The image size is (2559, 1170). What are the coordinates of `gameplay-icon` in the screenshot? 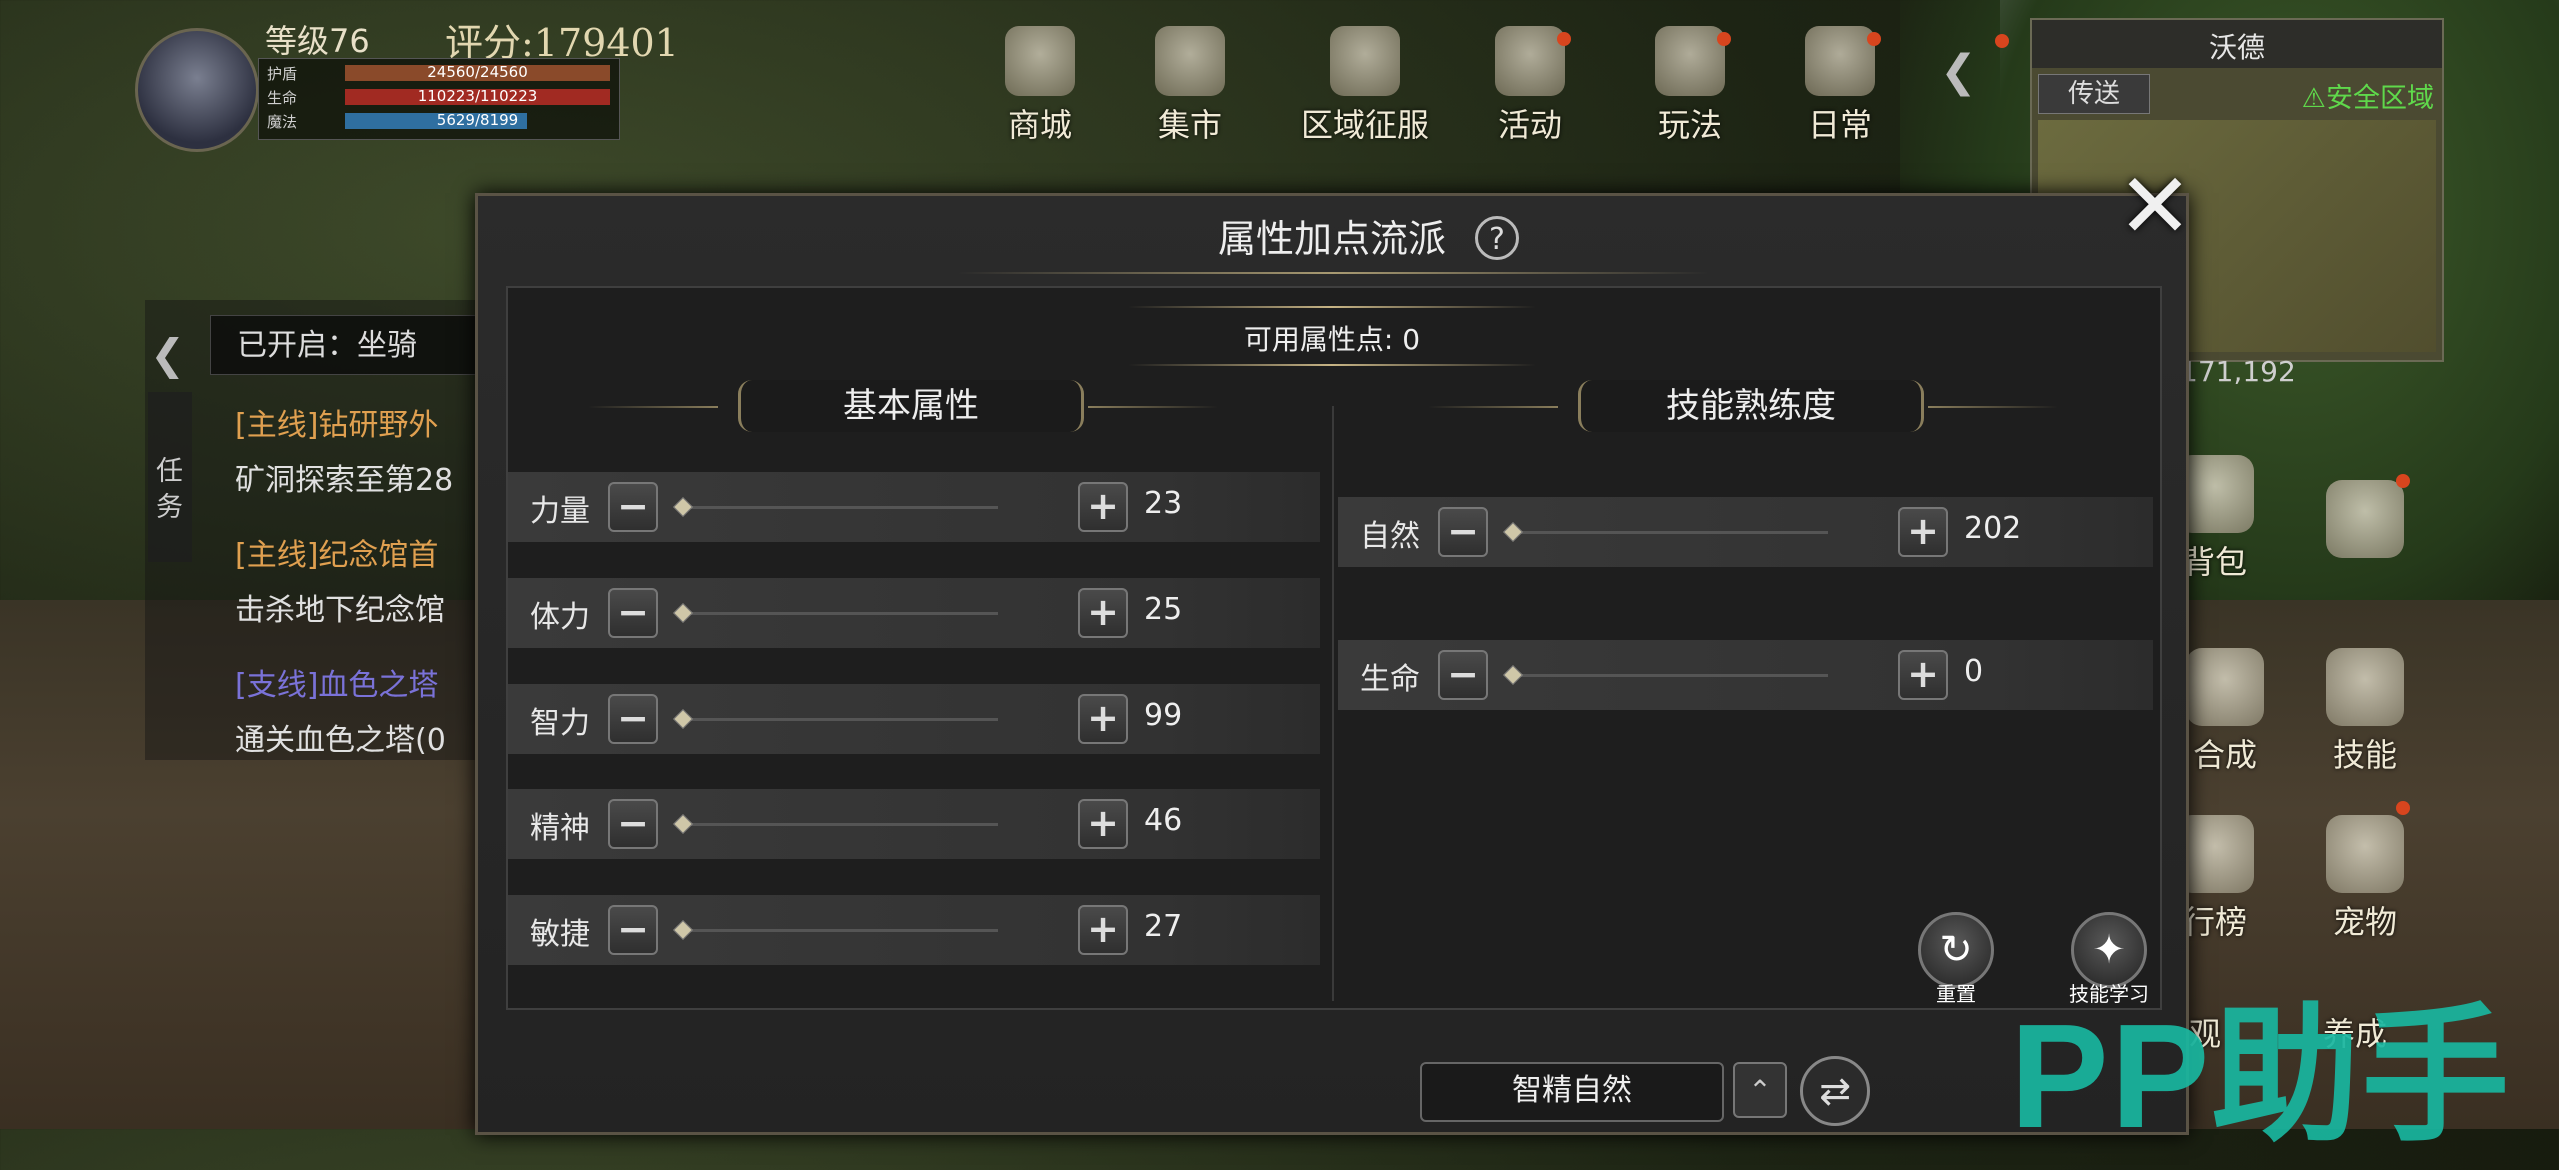 It's located at (1690, 61).